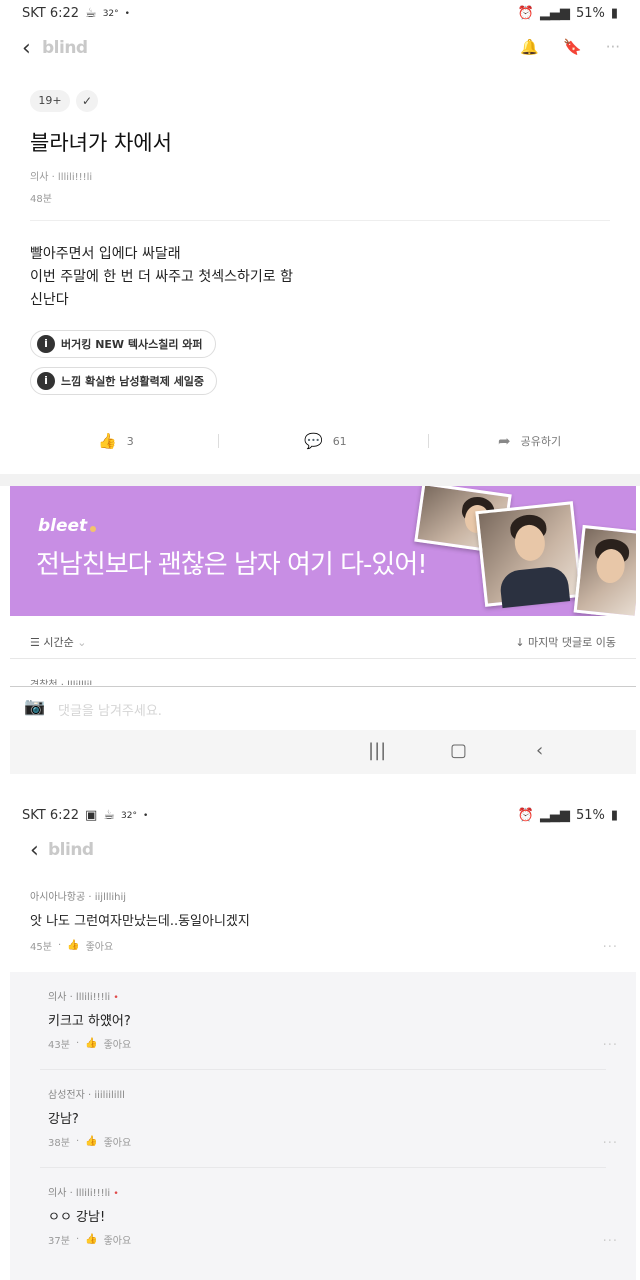 The image size is (640, 1280). I want to click on reply-author: 삼성전자 · iiiliililll, so click(86, 1093).